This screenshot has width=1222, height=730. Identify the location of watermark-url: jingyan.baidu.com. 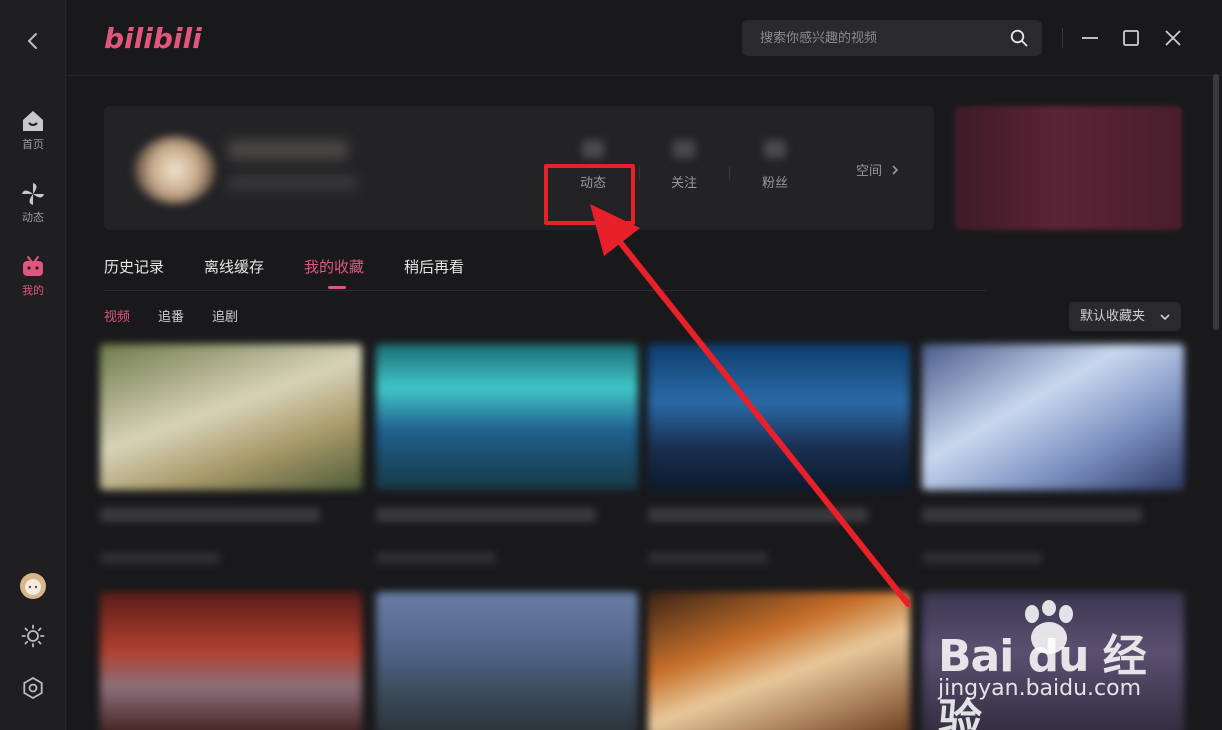
(1040, 688).